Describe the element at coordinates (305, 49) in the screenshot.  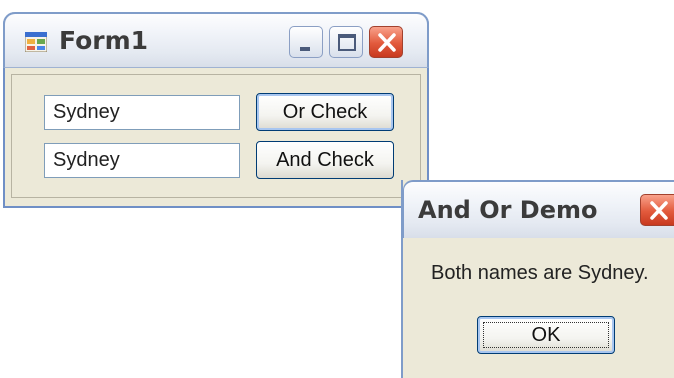
I see `minimize-icon` at that location.